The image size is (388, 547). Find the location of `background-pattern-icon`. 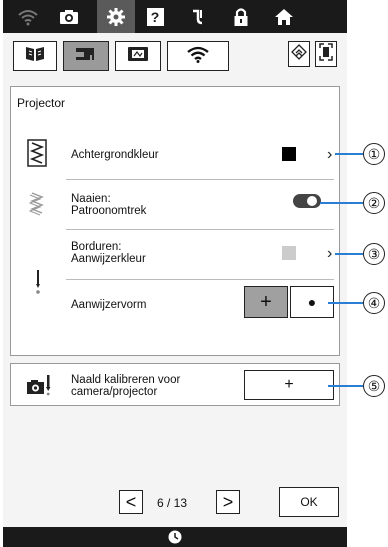

background-pattern-icon is located at coordinates (37, 155).